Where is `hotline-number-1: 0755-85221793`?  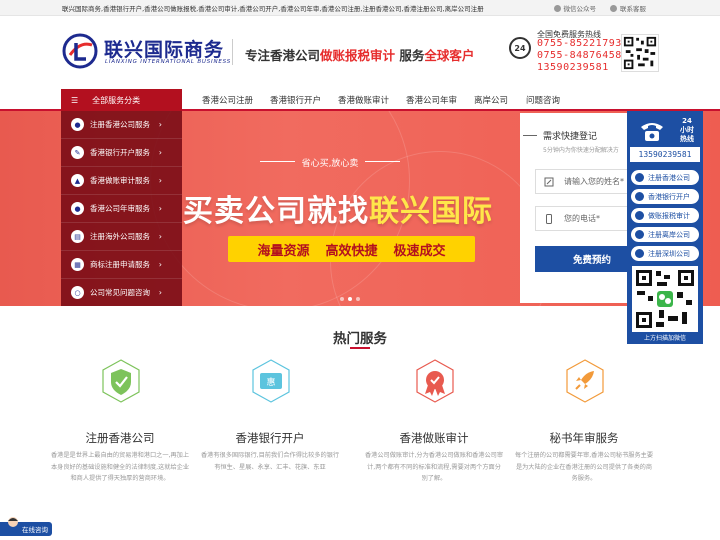
hotline-number-1: 0755-85221793 is located at coordinates (579, 43).